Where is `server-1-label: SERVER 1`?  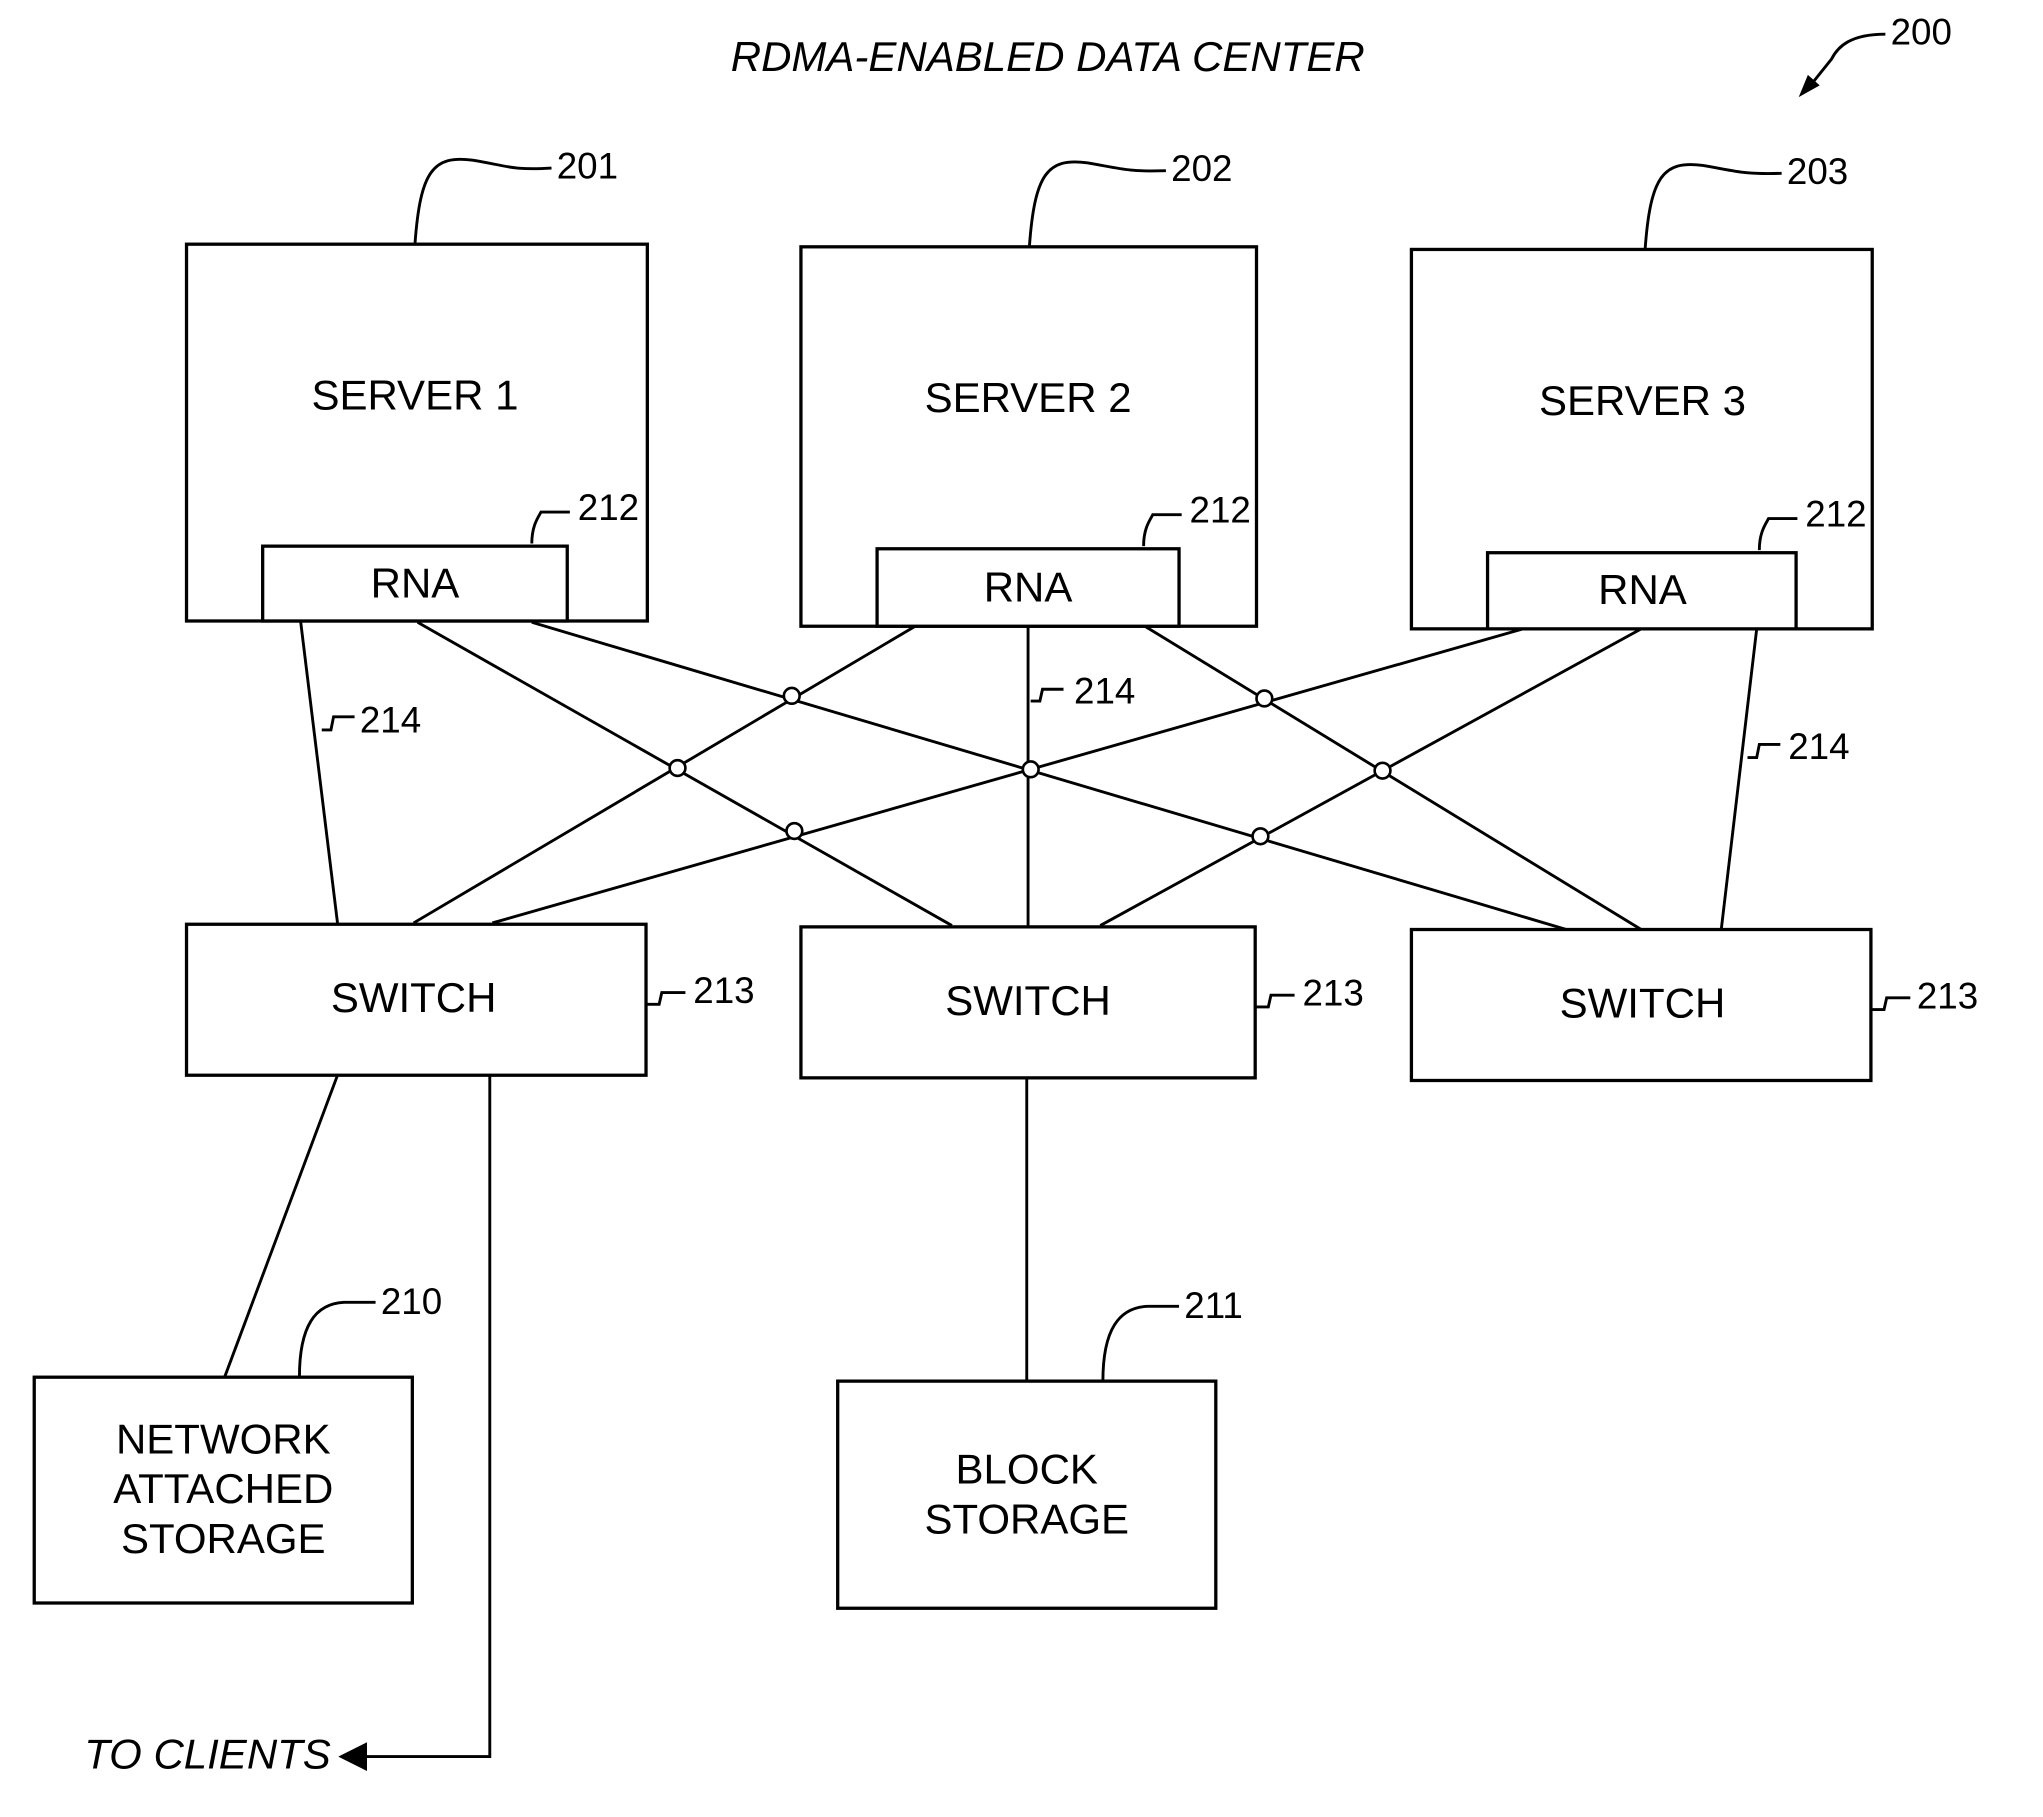 server-1-label: SERVER 1 is located at coordinates (414, 395).